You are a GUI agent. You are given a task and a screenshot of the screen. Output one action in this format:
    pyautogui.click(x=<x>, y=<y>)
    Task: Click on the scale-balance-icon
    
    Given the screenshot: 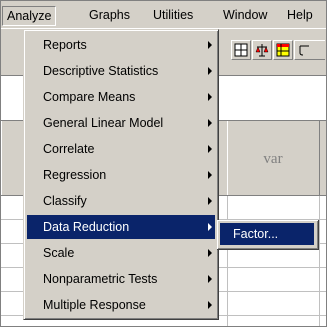 What is the action you would take?
    pyautogui.click(x=262, y=50)
    